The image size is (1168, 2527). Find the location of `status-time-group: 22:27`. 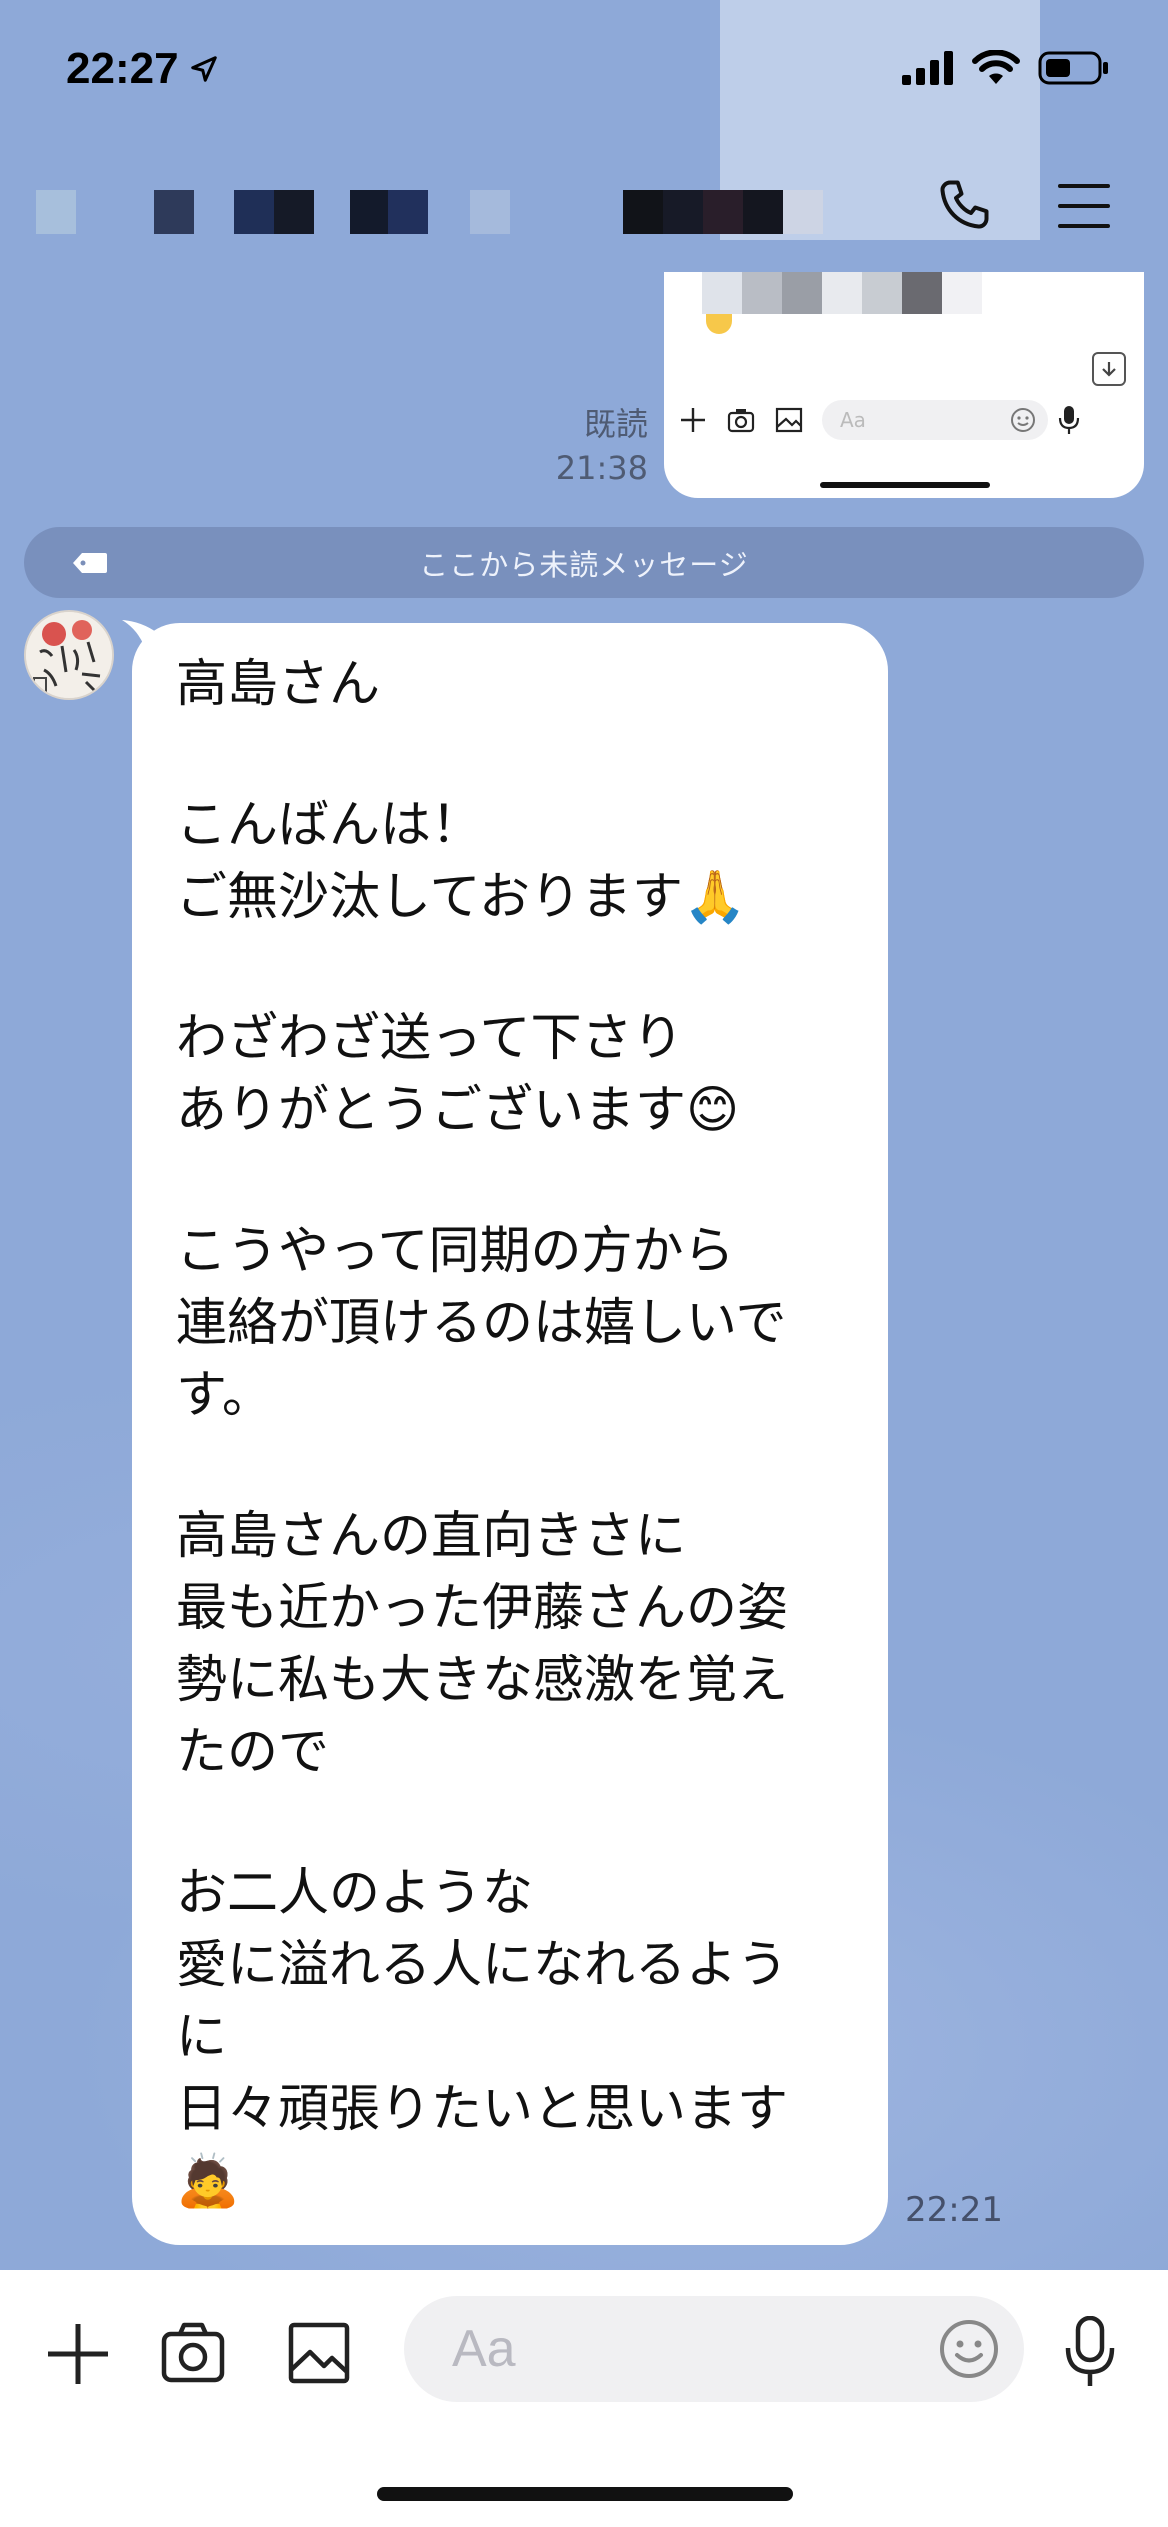

status-time-group: 22:27 is located at coordinates (142, 69).